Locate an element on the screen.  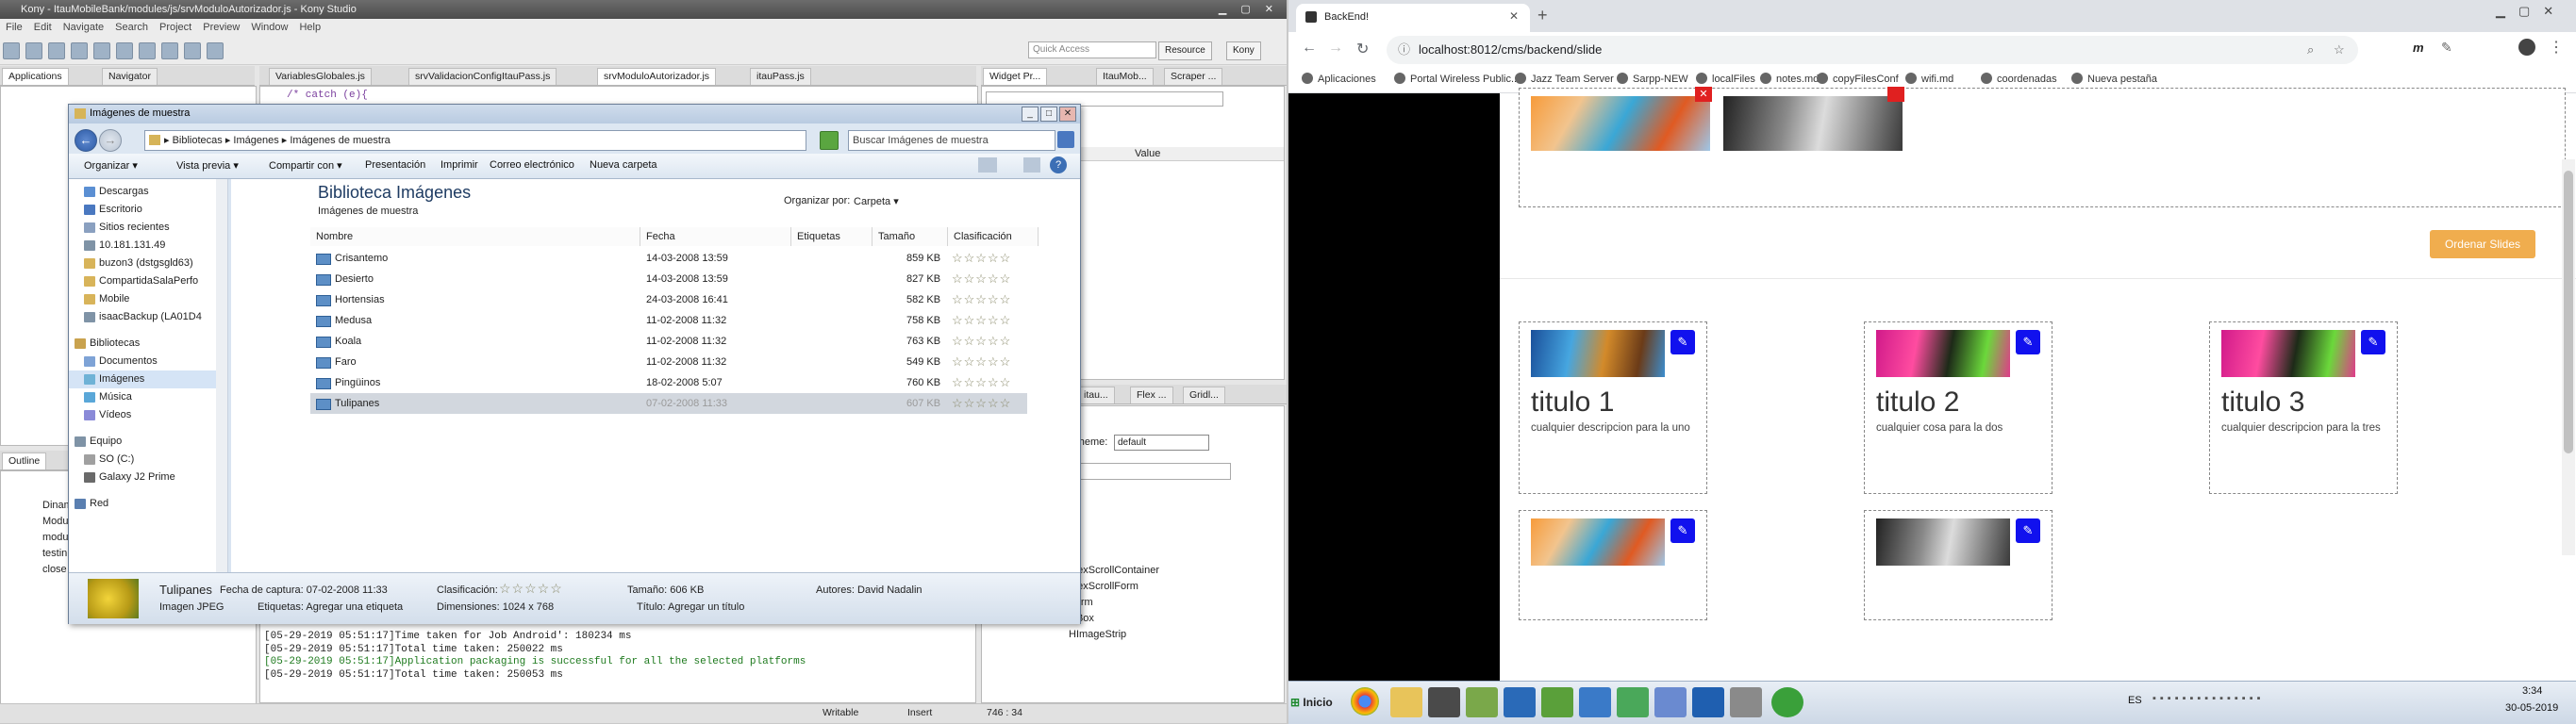
view-options-icon is located at coordinates (988, 165).